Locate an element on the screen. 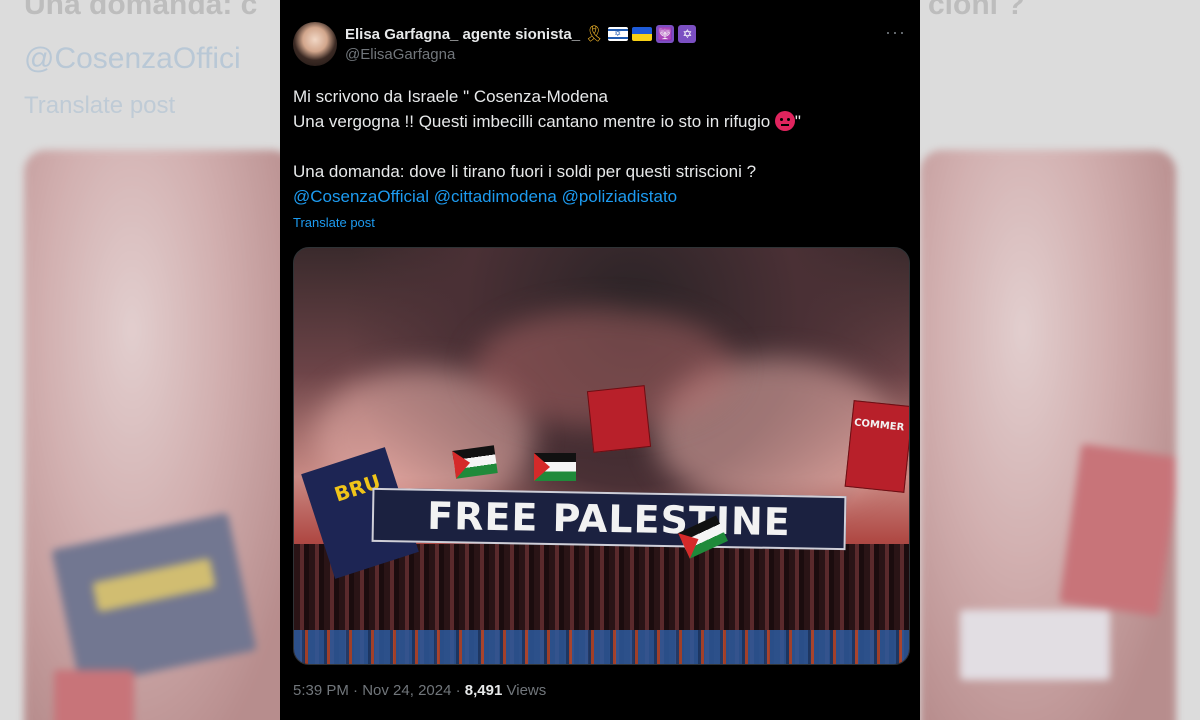 This screenshot has width=1200, height=720. views-label: Views is located at coordinates (526, 690).